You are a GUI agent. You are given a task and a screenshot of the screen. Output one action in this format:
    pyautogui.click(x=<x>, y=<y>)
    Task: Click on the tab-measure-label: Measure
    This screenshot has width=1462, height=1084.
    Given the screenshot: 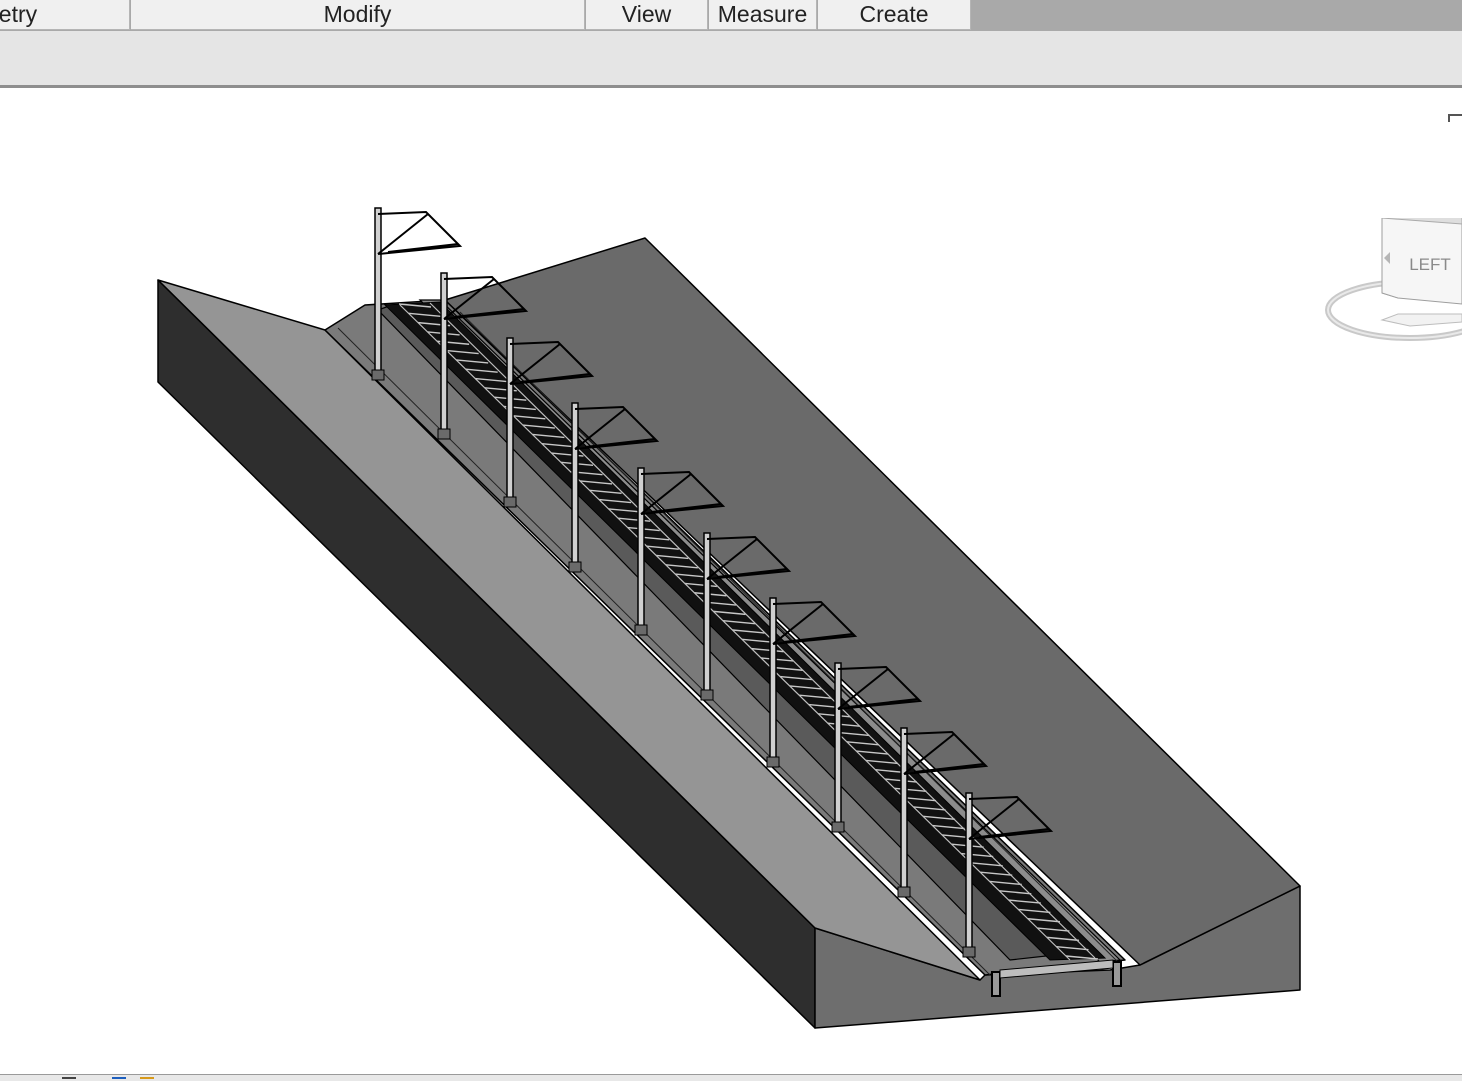 What is the action you would take?
    pyautogui.click(x=762, y=14)
    